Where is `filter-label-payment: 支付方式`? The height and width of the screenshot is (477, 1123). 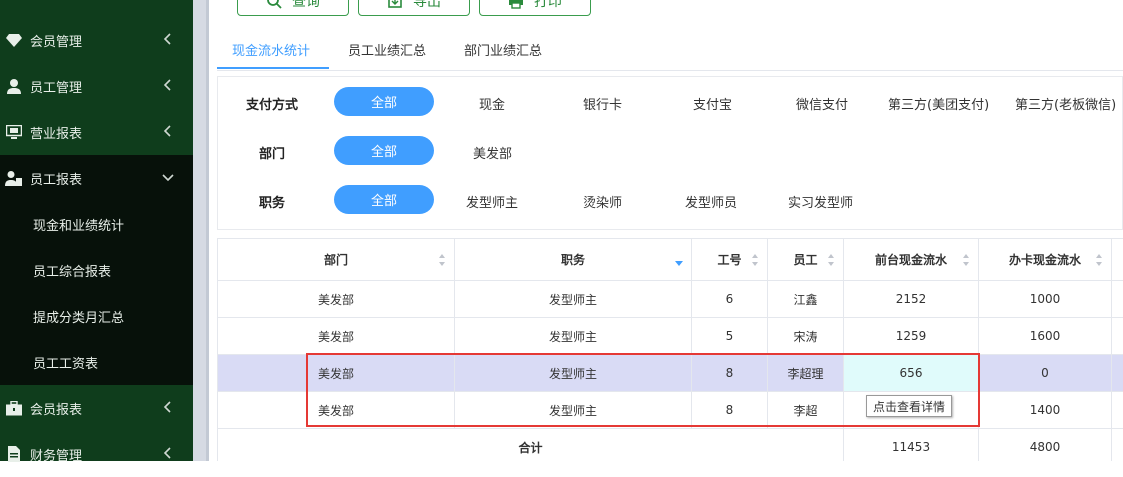 filter-label-payment: 支付方式 is located at coordinates (272, 105).